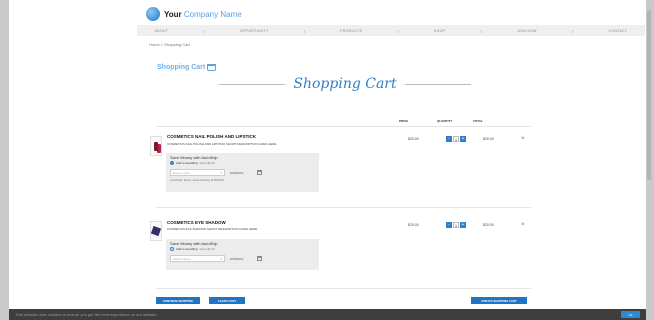 Image resolution: width=654 pixels, height=320 pixels. Describe the element at coordinates (197, 258) in the screenshot. I see `frequency-select: Select Option ▾` at that location.